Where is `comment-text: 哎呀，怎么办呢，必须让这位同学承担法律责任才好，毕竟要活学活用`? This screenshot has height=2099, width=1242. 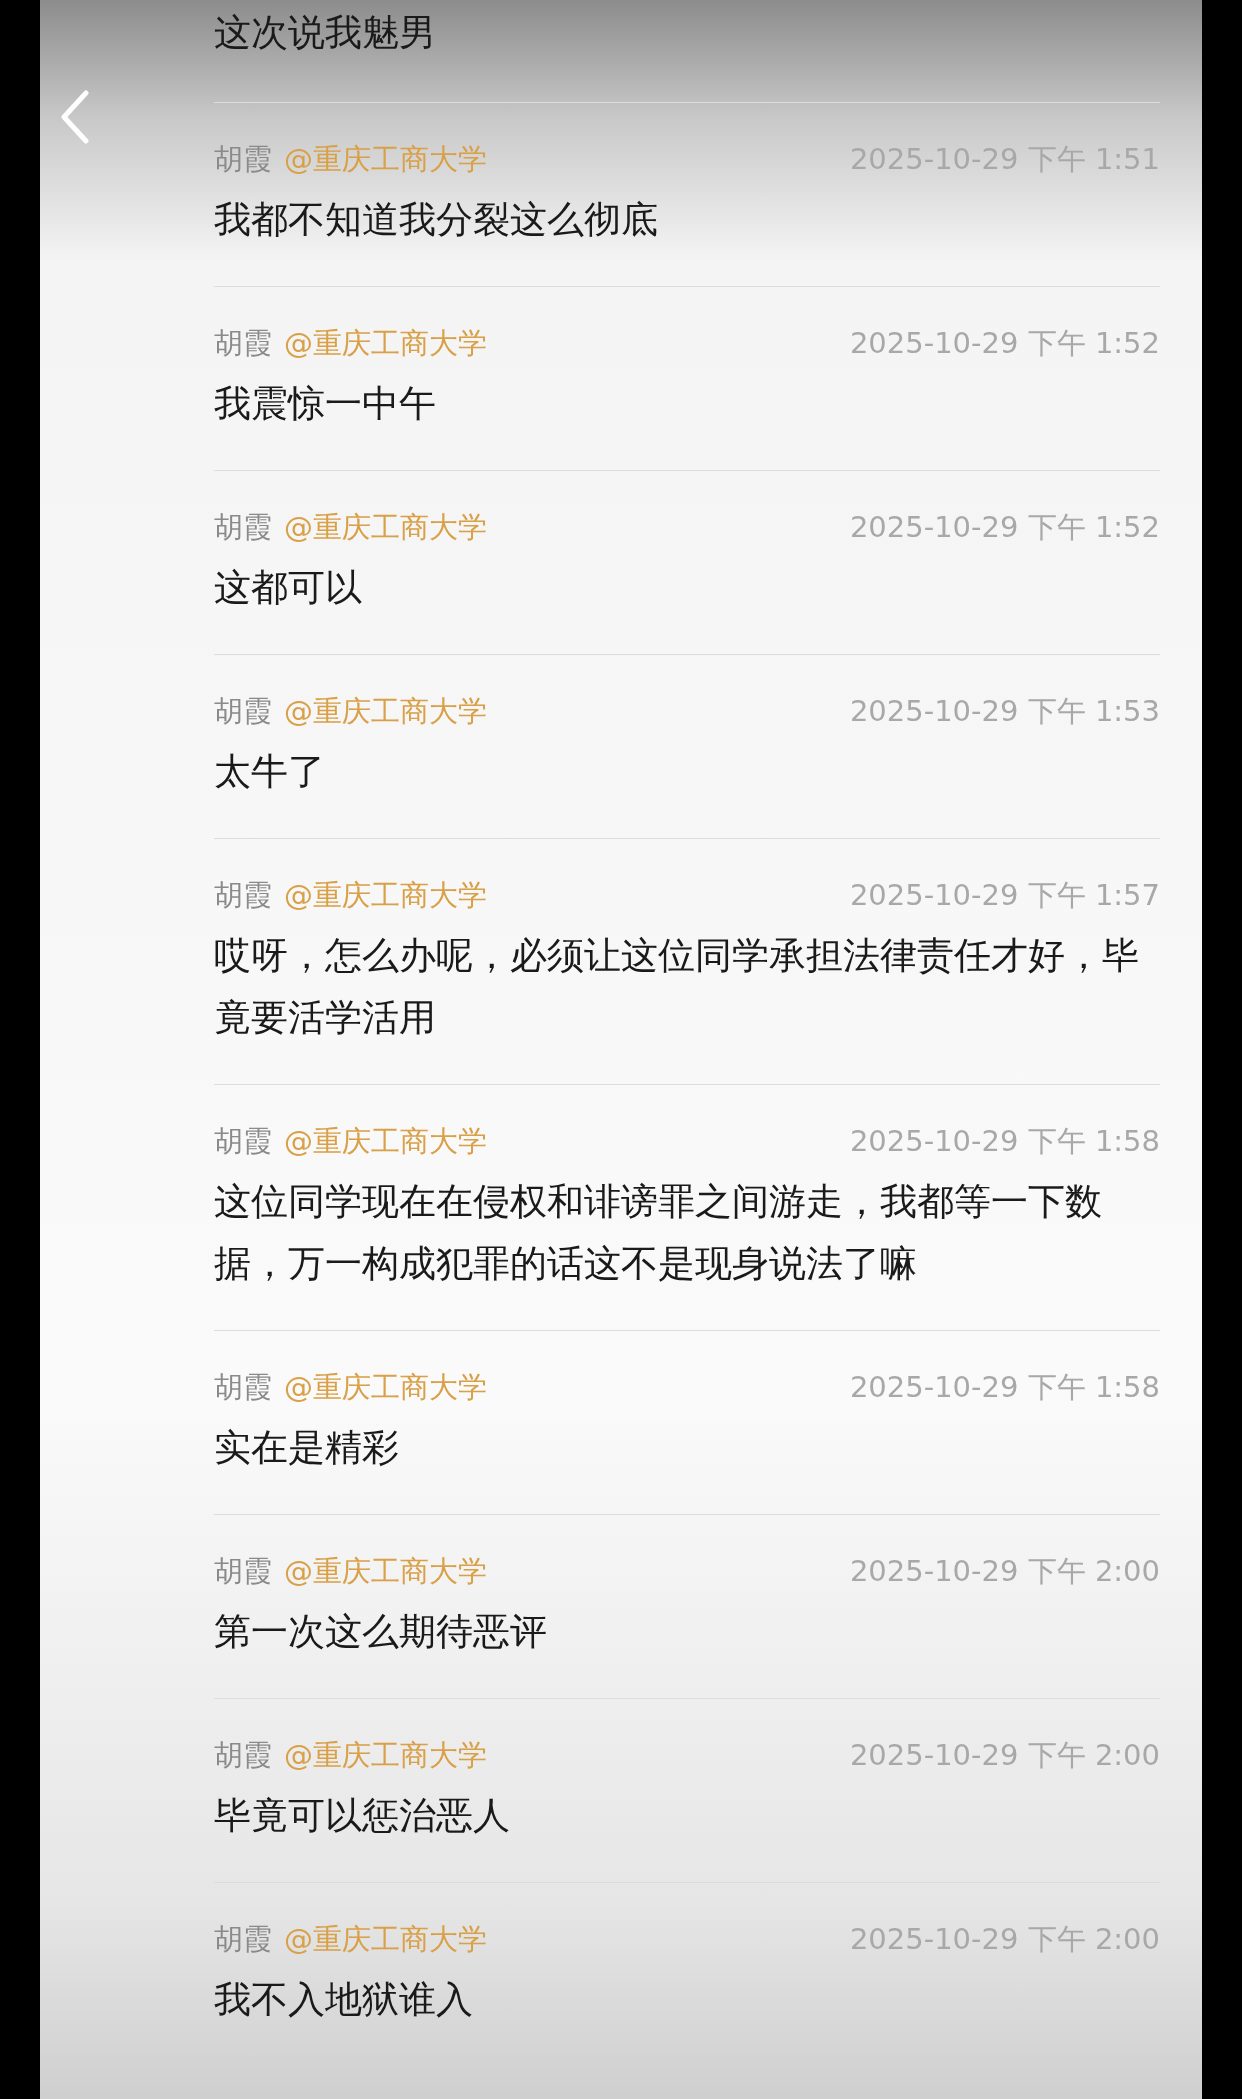
comment-text: 哎呀，怎么办呢，必须让这位同学承担法律责任才好，毕竟要活学活用 is located at coordinates (677, 987).